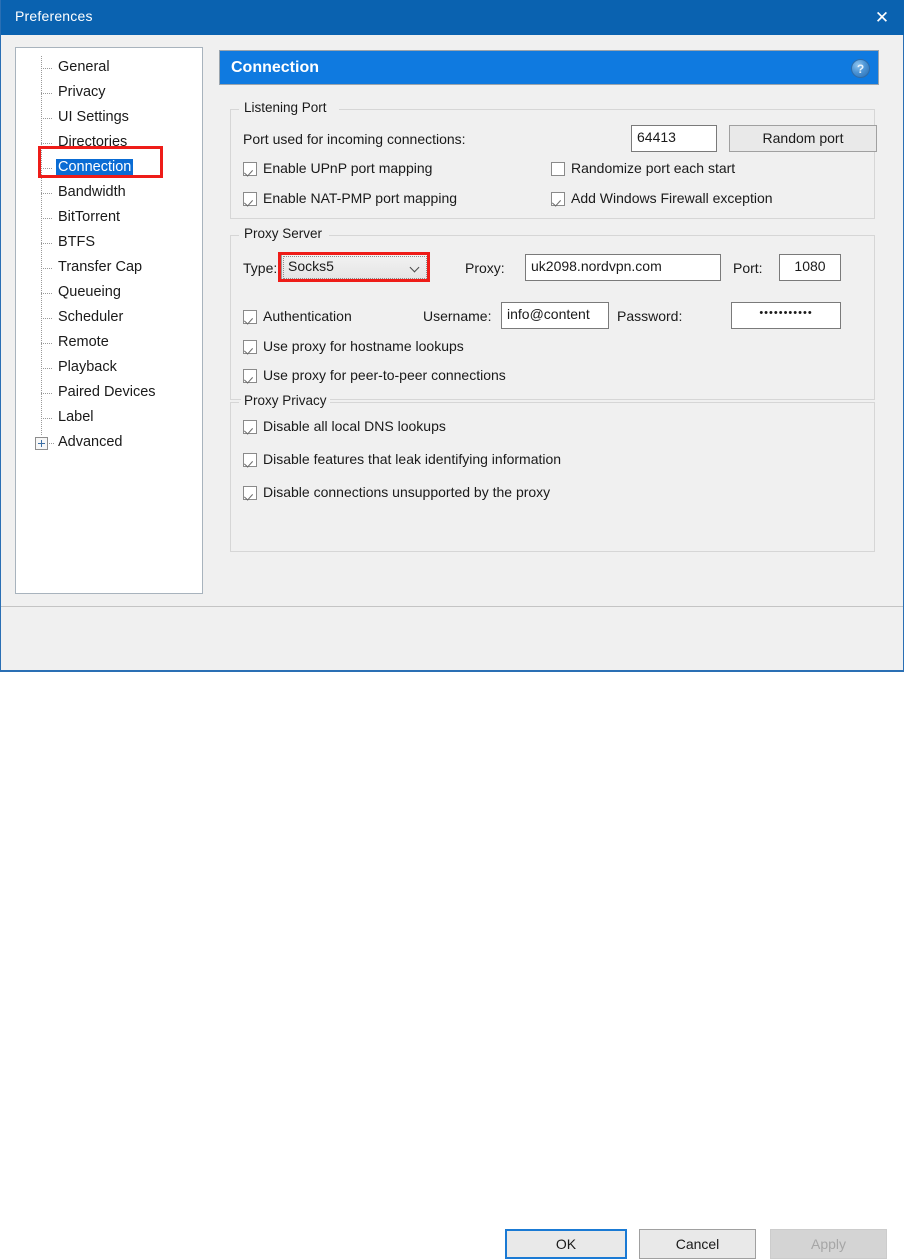 The height and width of the screenshot is (1259, 904). Describe the element at coordinates (360, 198) in the screenshot. I see `enable-natpmp-label: Enable NAT-PMP port mapping` at that location.